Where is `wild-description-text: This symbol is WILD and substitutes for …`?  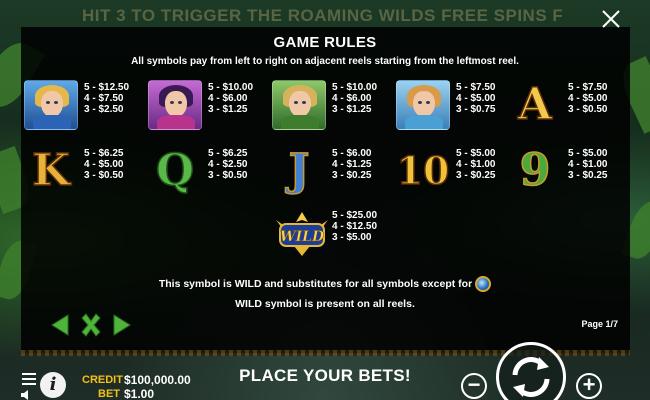
wild-description-text: This symbol is WILD and substitutes for … is located at coordinates (315, 284).